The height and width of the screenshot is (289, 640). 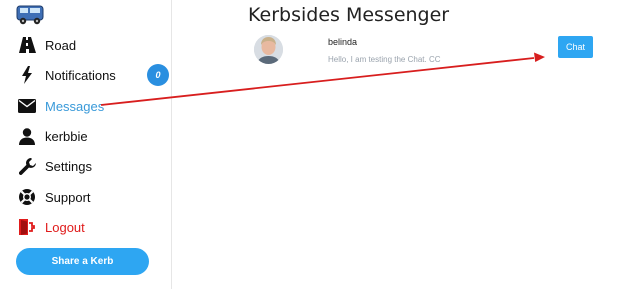 What do you see at coordinates (268, 49) in the screenshot?
I see `avatar` at bounding box center [268, 49].